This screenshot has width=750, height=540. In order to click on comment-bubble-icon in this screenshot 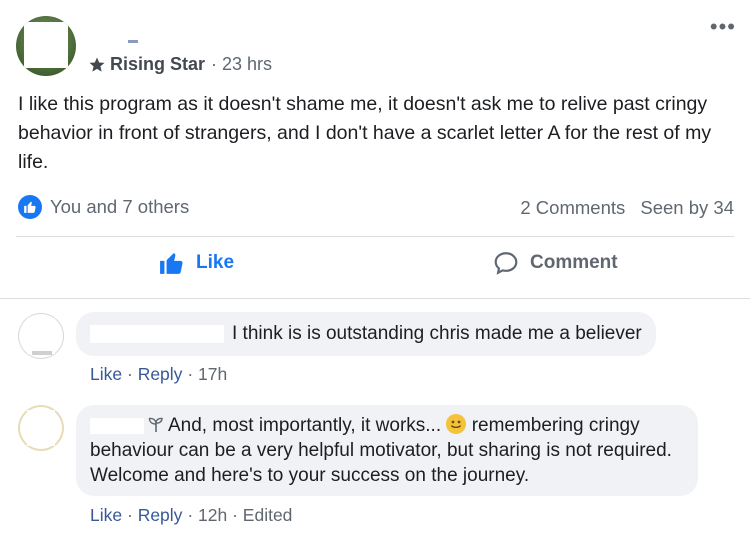, I will do `click(506, 263)`.